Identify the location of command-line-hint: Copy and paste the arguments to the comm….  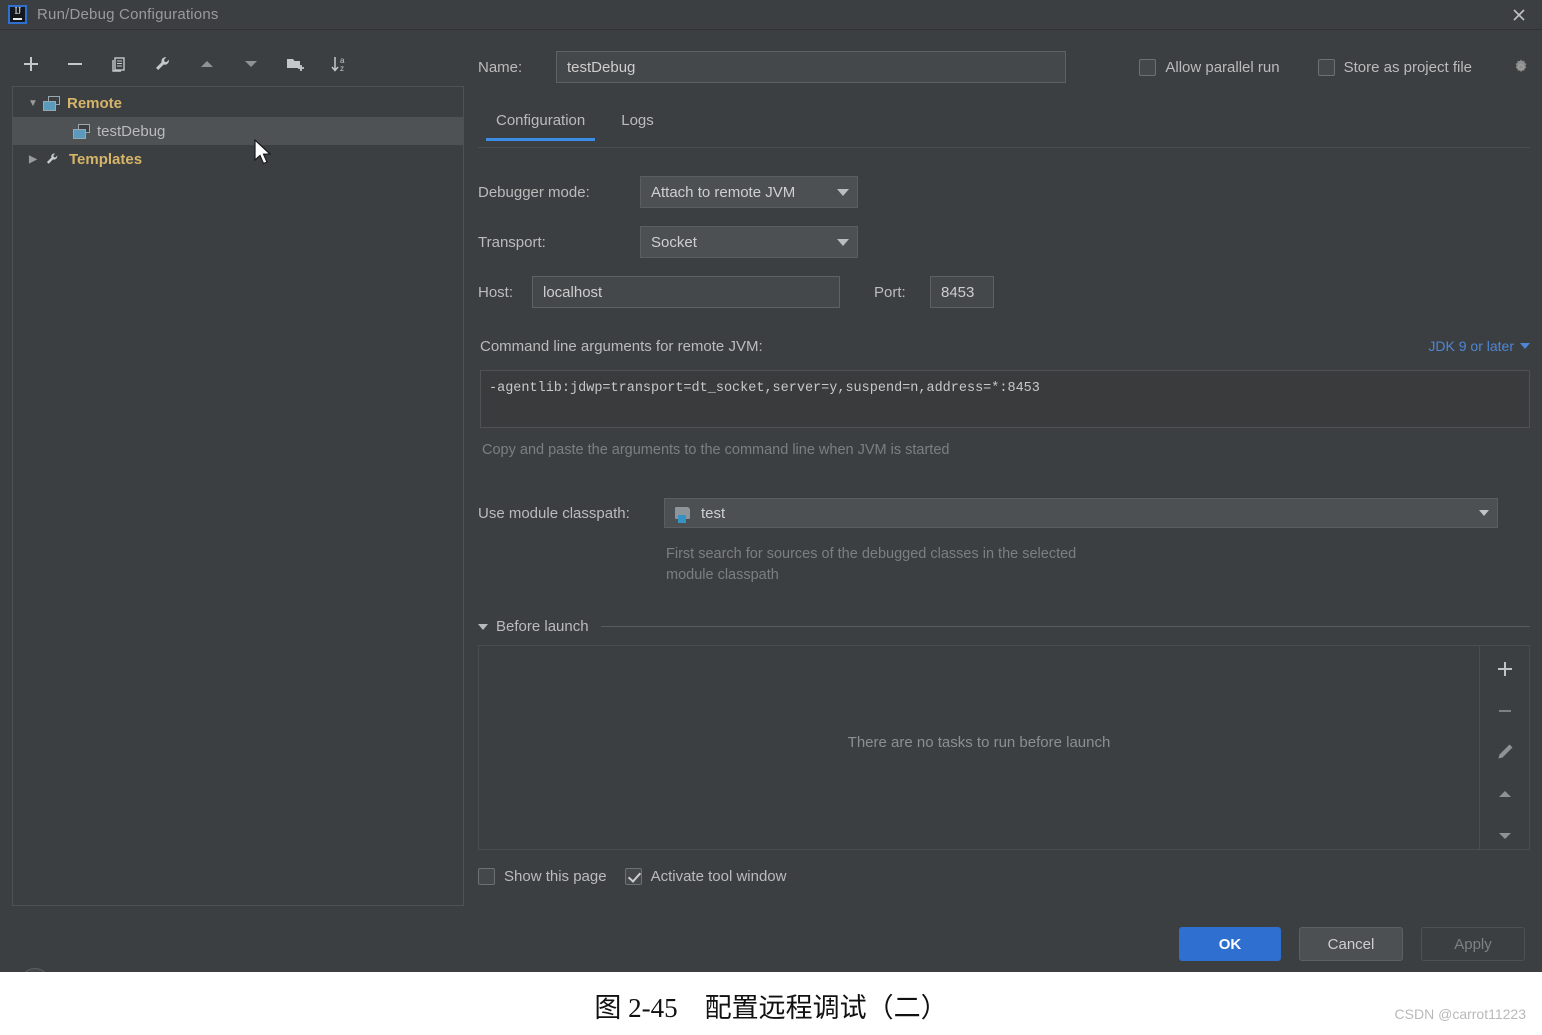
(716, 450).